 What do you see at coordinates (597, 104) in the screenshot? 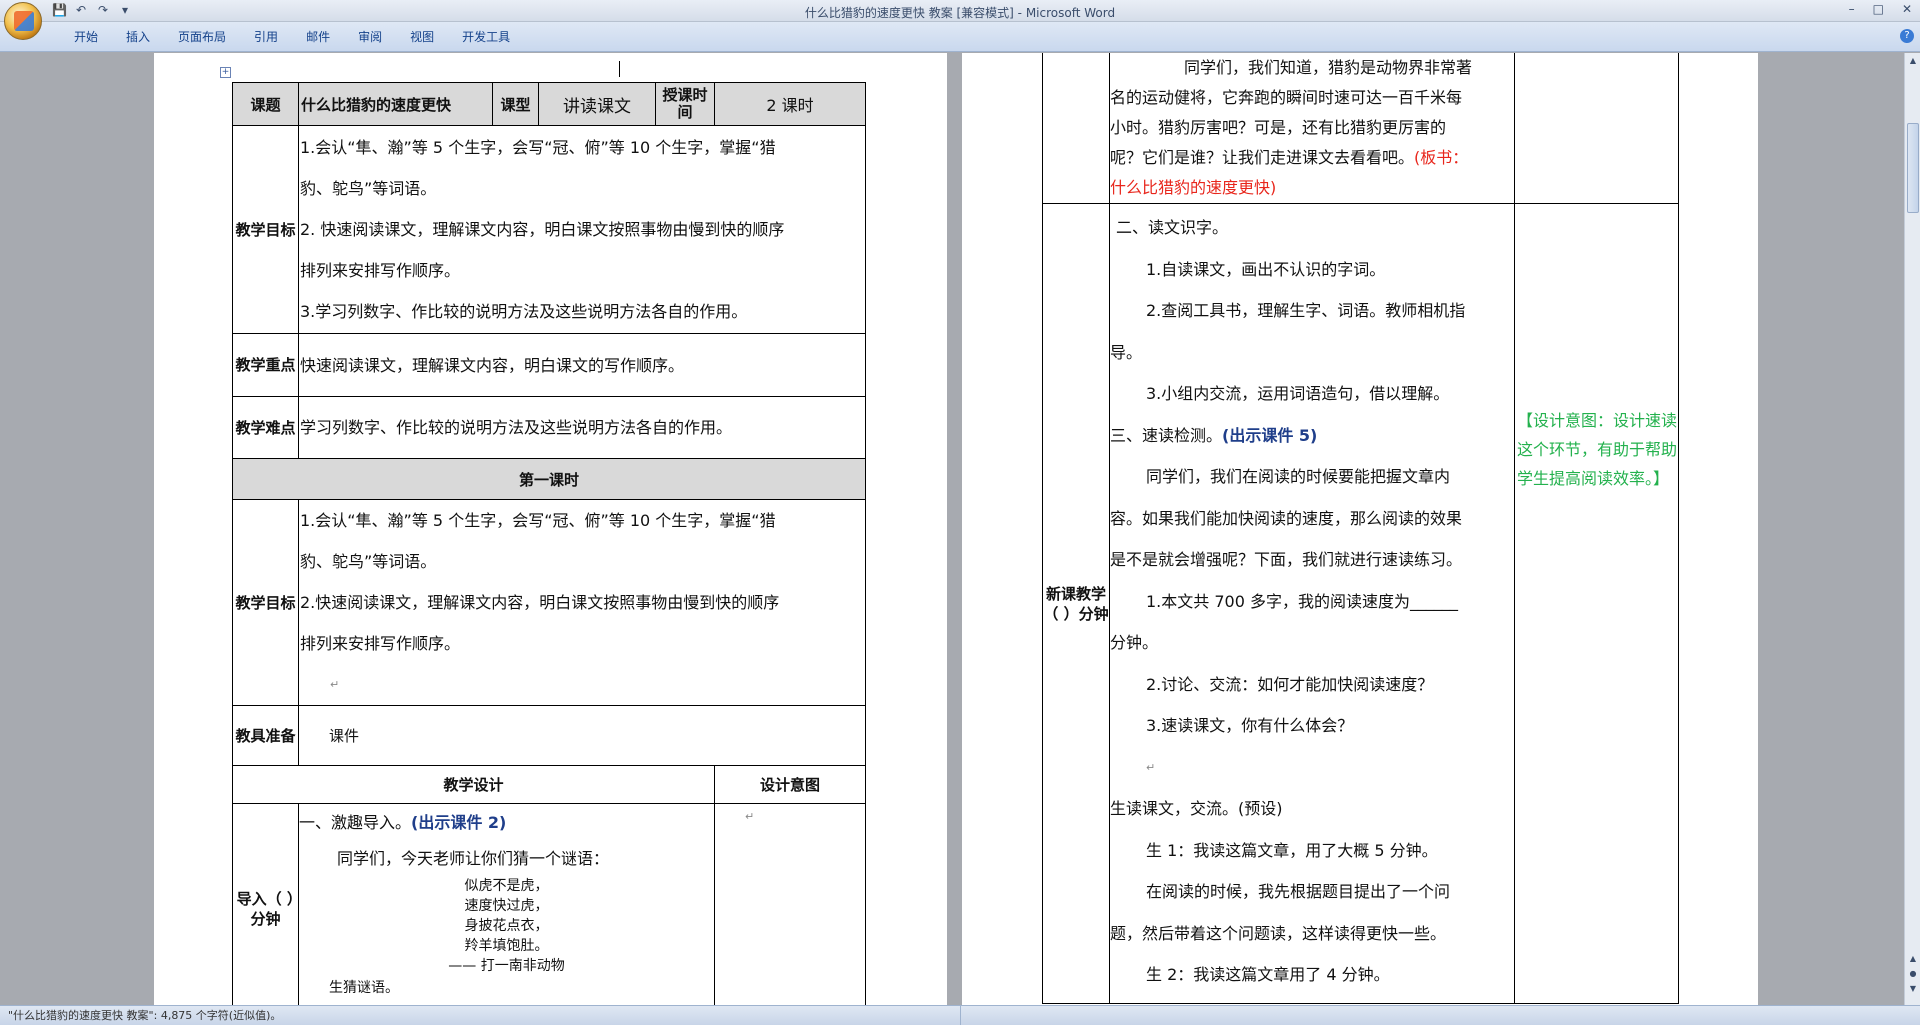
I see `type-value: 讲读课文` at bounding box center [597, 104].